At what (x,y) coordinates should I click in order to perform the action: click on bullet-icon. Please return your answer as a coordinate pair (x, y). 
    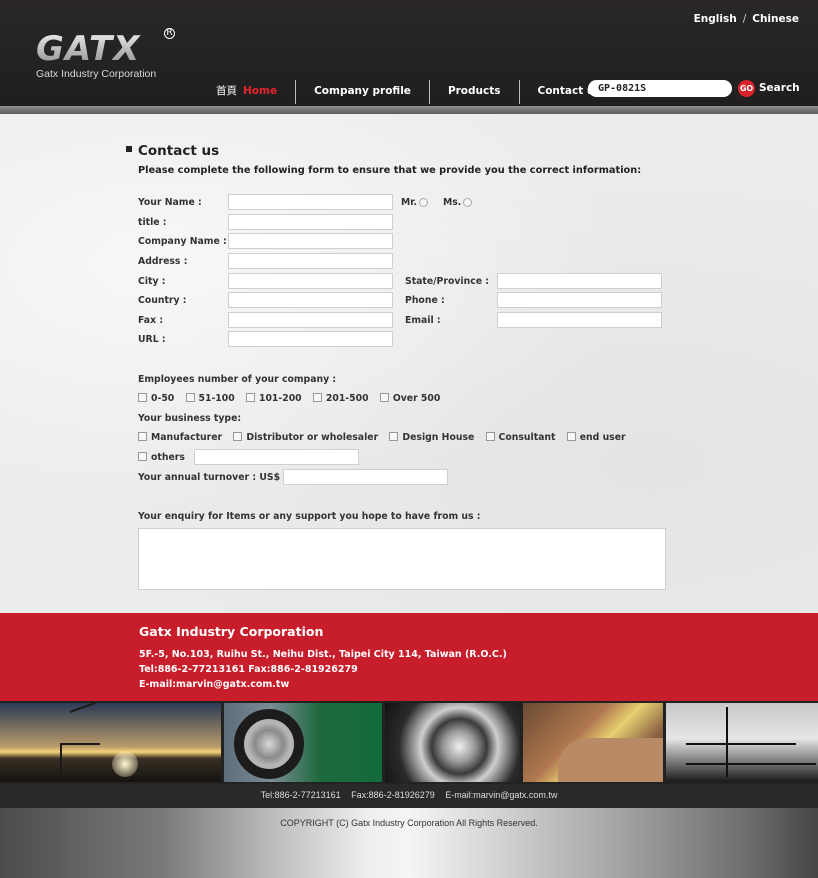
    Looking at the image, I should click on (129, 149).